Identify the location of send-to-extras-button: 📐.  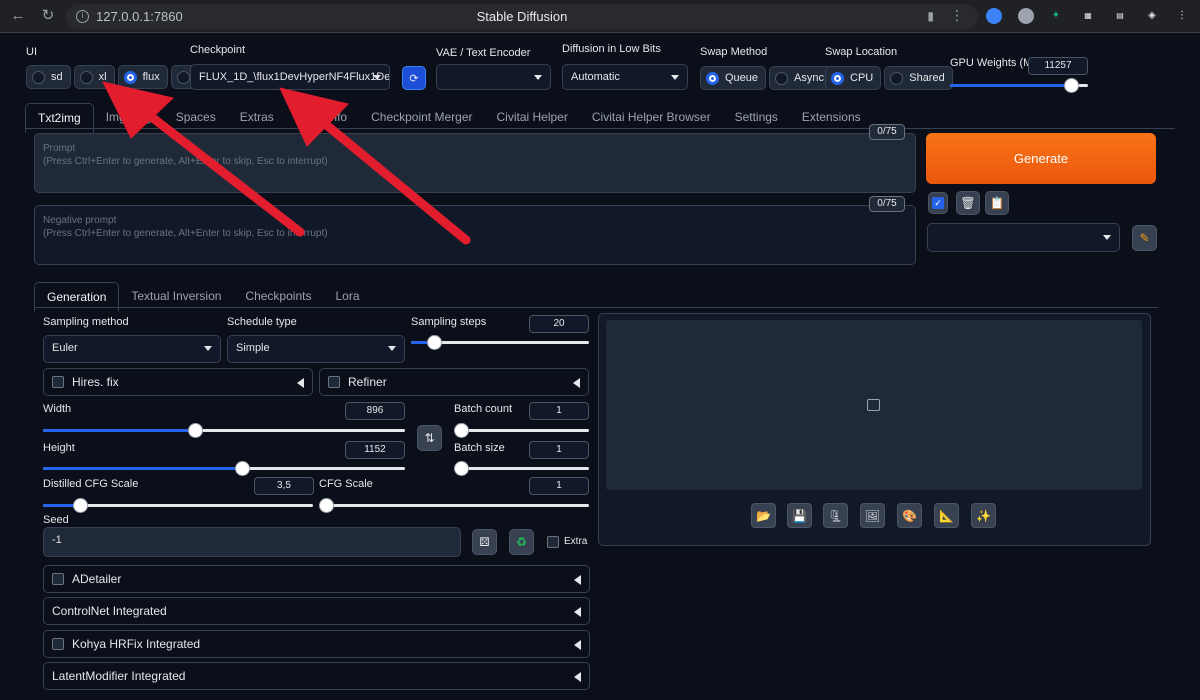
(946, 515).